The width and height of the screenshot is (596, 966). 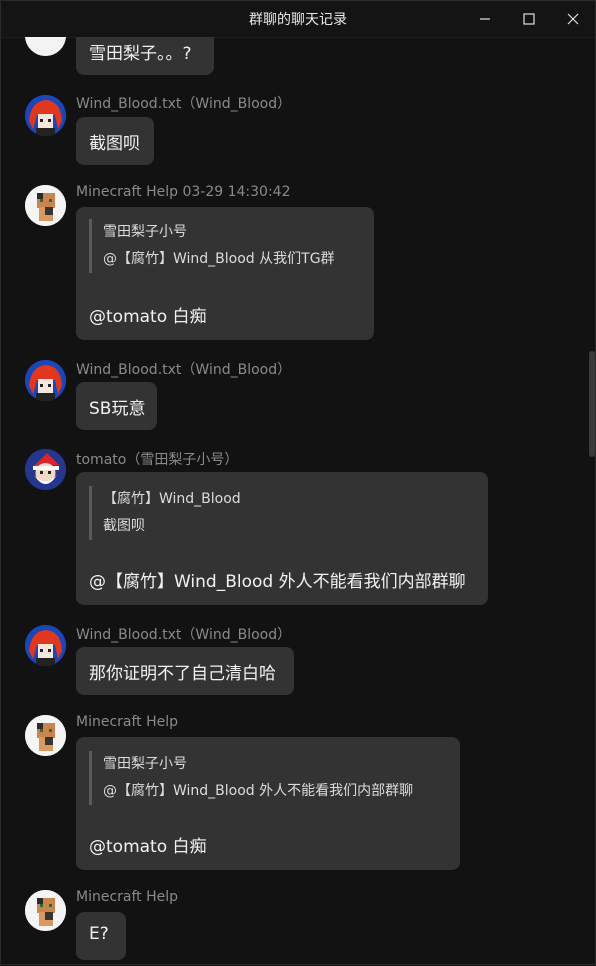 What do you see at coordinates (225, 273) in the screenshot?
I see `message-bubble: 雪田梨子小号 @【腐竹】Wind_Blood 从我们TG群 @tomato 白痴` at bounding box center [225, 273].